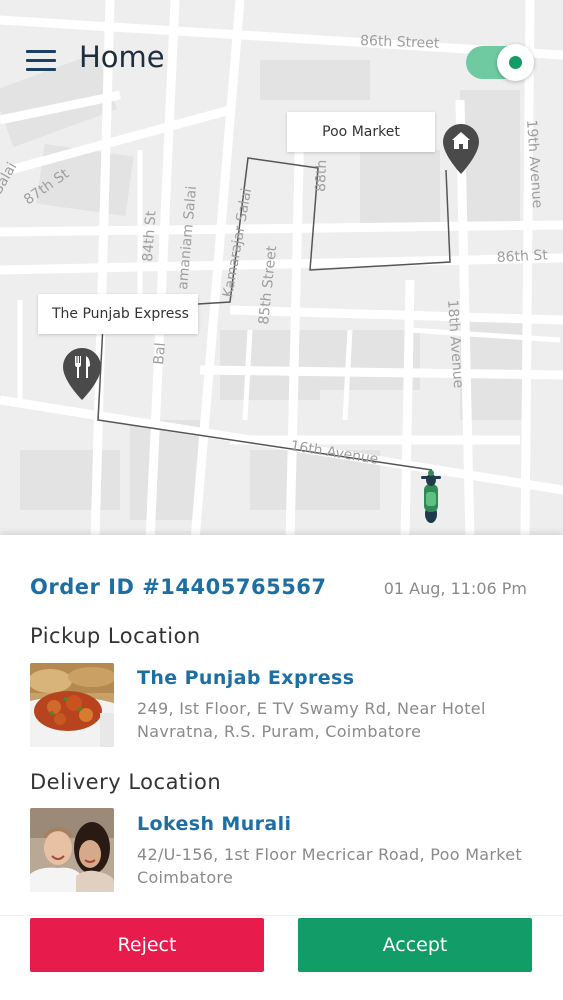 The height and width of the screenshot is (1000, 563). I want to click on status-dot-icon, so click(515, 62).